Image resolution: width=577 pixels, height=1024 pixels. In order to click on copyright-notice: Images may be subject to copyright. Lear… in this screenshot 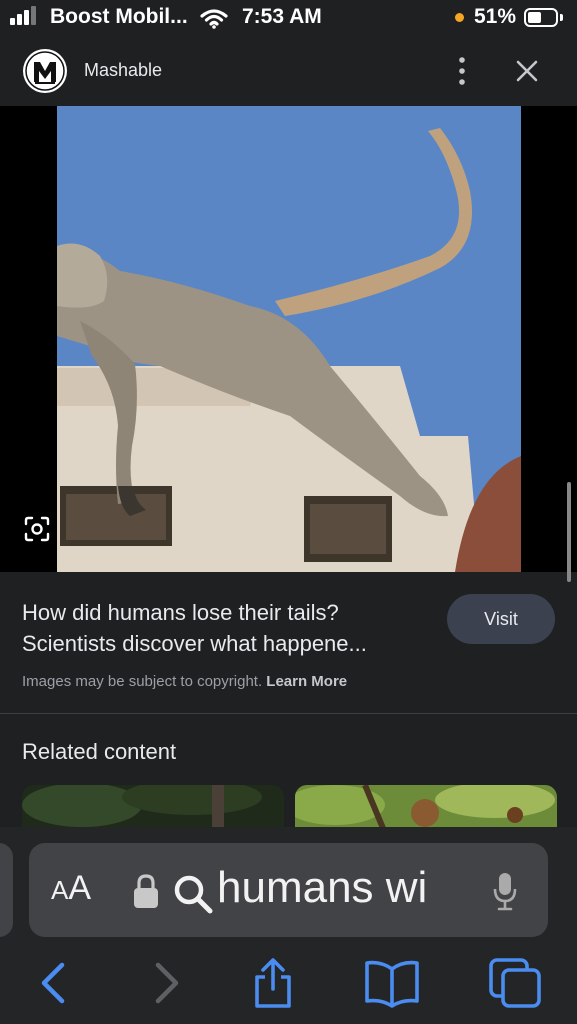, I will do `click(184, 681)`.